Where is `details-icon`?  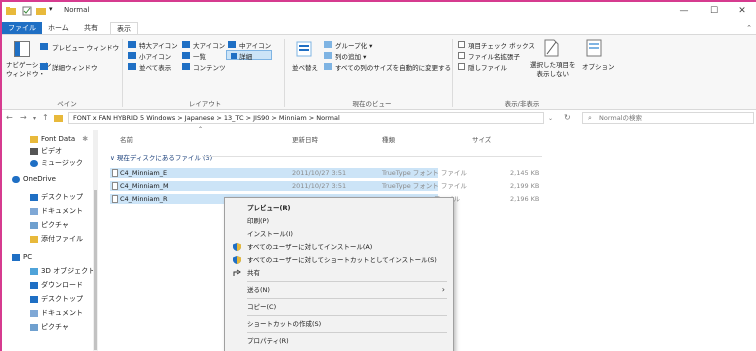 details-icon is located at coordinates (234, 56).